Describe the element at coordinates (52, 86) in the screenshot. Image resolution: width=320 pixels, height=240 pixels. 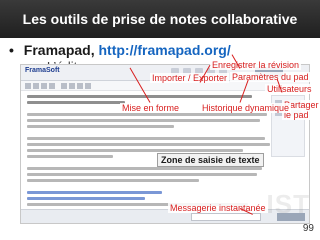
I see `strikethrough-icon` at that location.